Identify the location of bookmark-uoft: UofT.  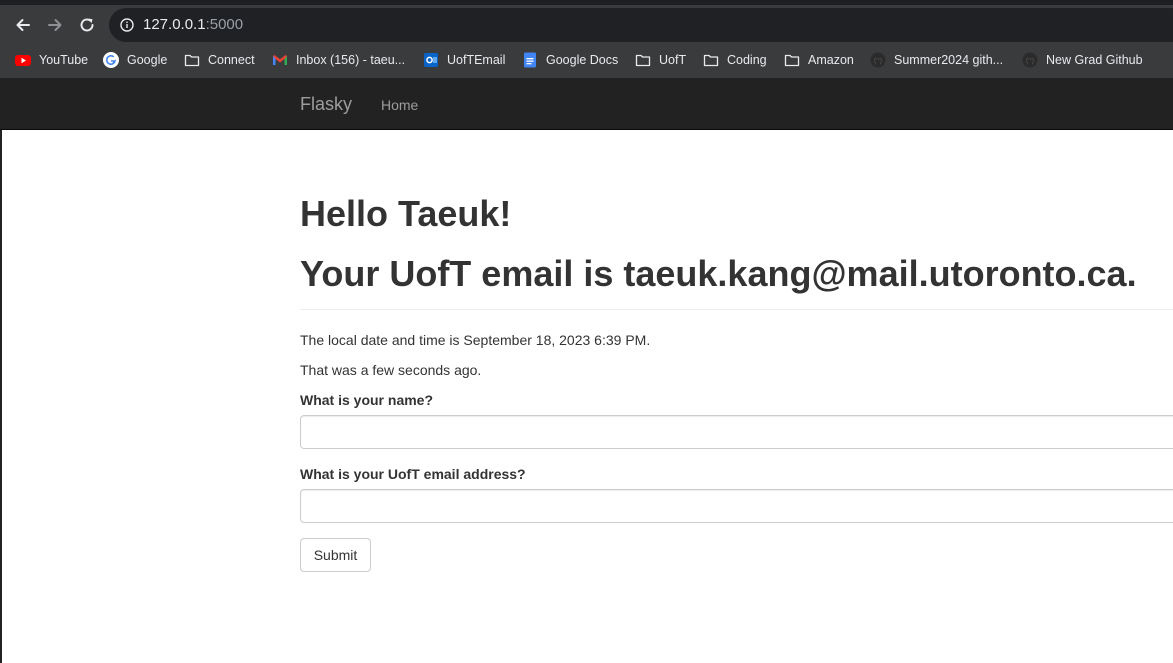
(660, 60).